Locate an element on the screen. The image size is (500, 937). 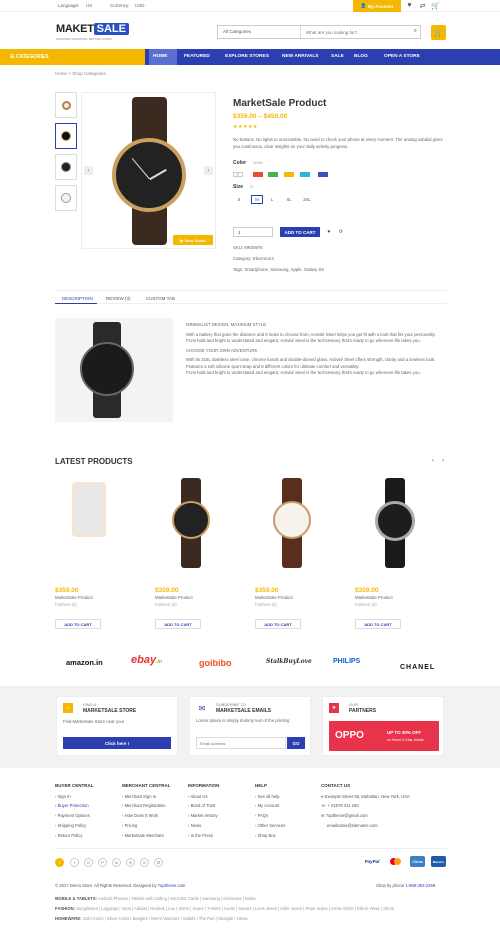
my-account-button: 👤 My Account is located at coordinates (377, 6).